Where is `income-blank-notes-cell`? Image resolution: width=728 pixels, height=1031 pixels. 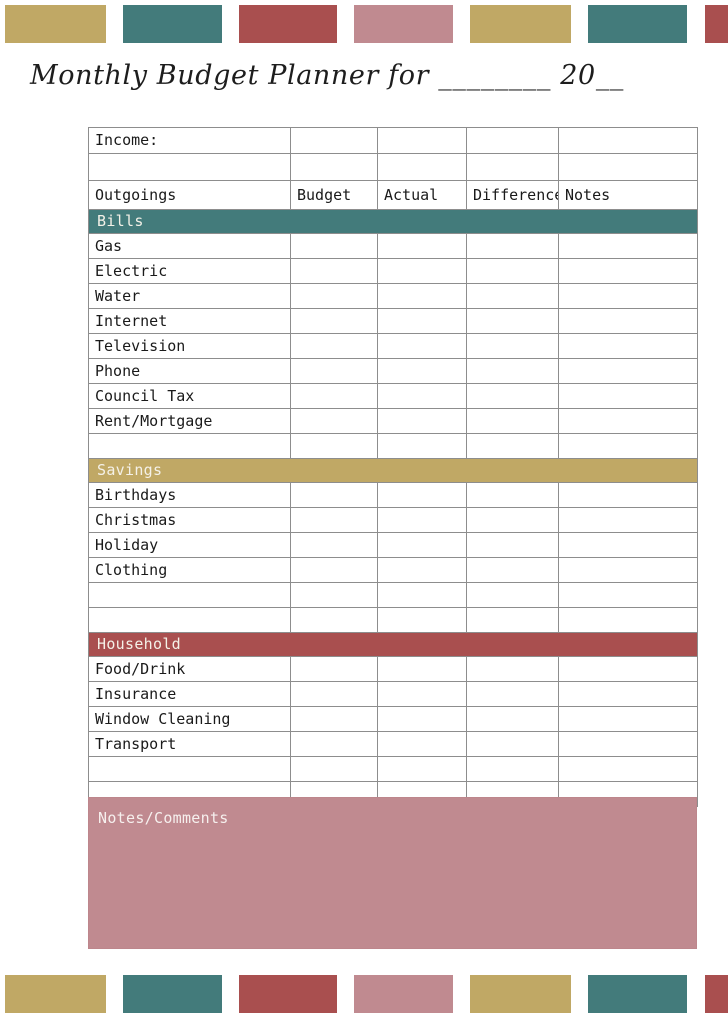
income-blank-notes-cell is located at coordinates (628, 167).